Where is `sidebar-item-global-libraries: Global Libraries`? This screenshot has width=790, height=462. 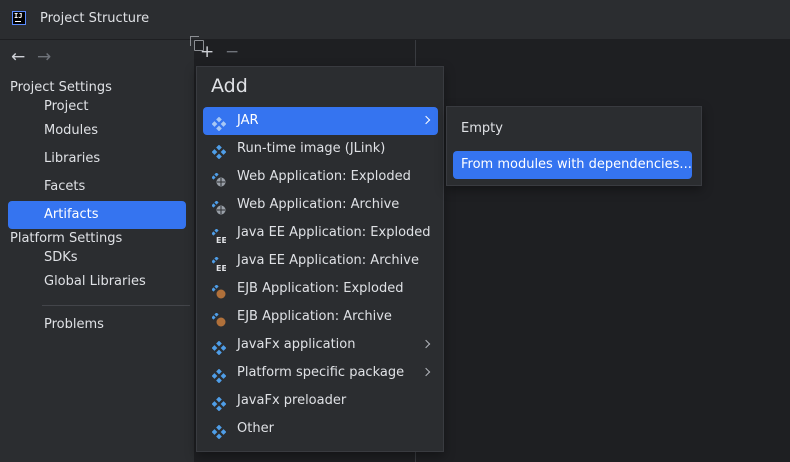
sidebar-item-global-libraries: Global Libraries is located at coordinates (97, 282).